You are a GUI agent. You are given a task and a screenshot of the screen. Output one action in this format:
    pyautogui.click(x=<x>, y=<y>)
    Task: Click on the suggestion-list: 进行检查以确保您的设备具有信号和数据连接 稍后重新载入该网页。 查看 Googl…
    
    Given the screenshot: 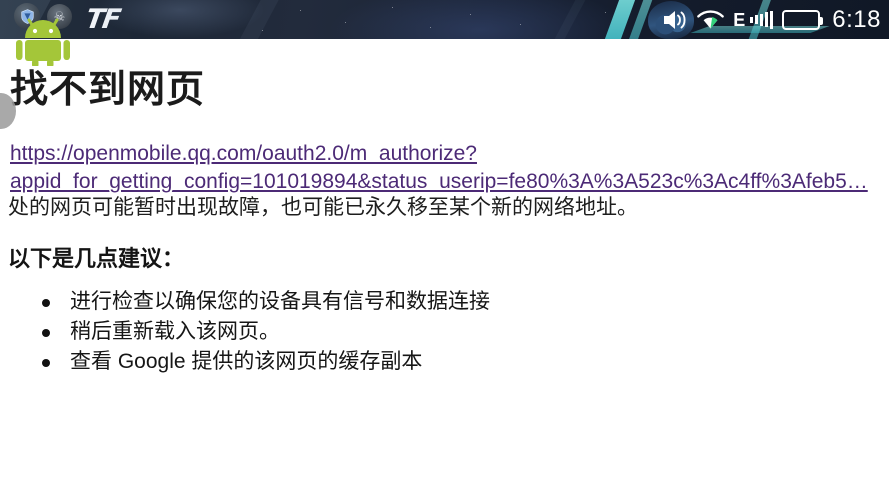 What is the action you would take?
    pyautogui.click(x=264, y=332)
    